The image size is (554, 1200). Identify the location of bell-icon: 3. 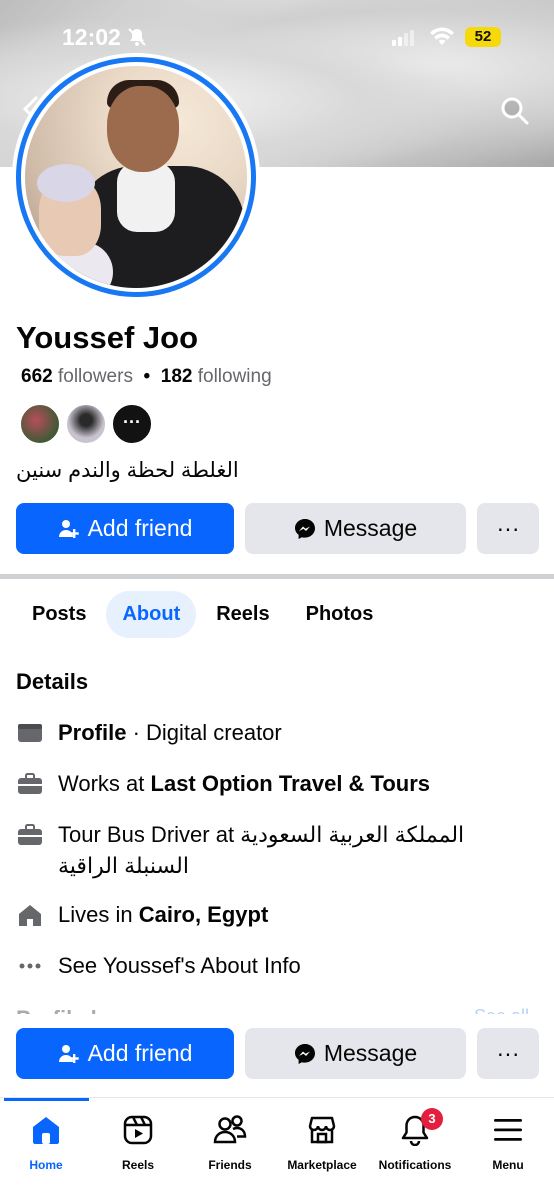
(415, 1128).